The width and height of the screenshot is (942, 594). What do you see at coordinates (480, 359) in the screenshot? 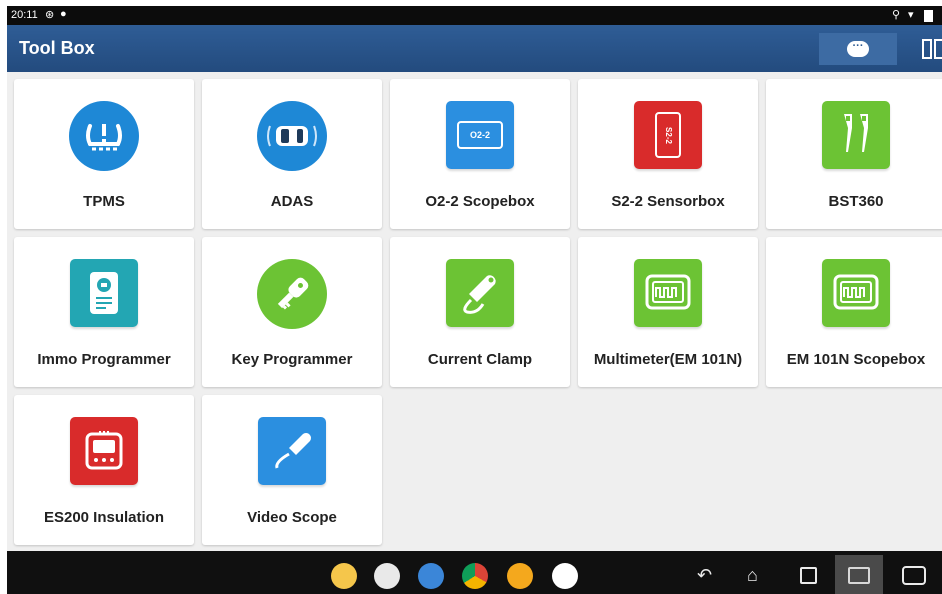
I see `tool-label: Current Clamp` at bounding box center [480, 359].